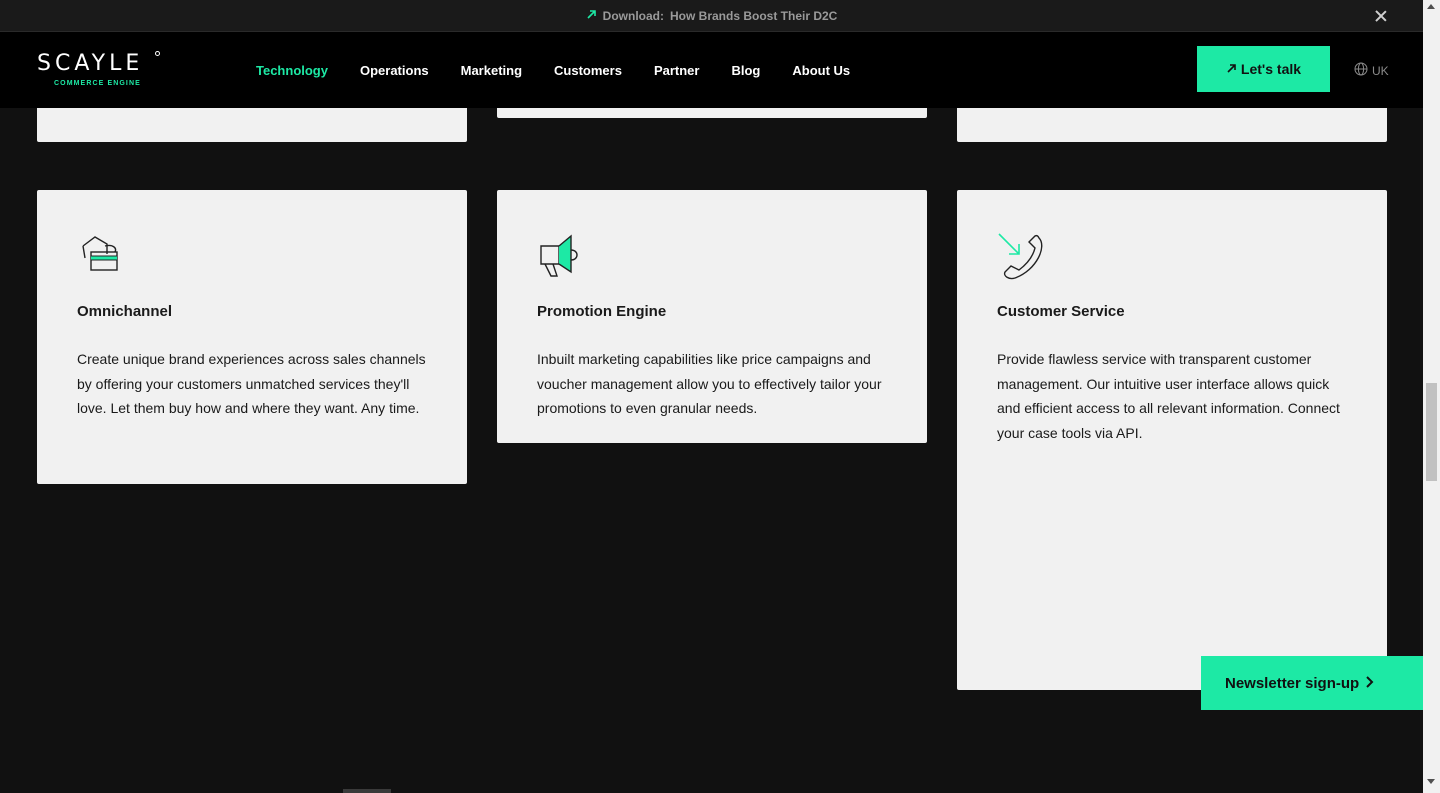 The width and height of the screenshot is (1440, 793). What do you see at coordinates (677, 70) in the screenshot?
I see `nav-item-partner: Partner` at bounding box center [677, 70].